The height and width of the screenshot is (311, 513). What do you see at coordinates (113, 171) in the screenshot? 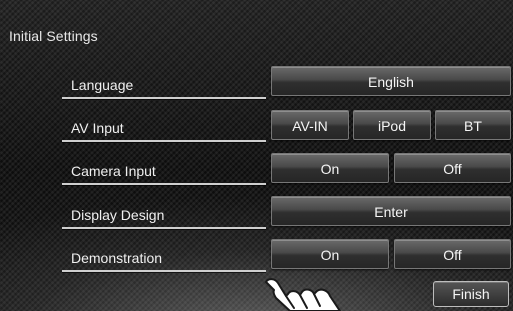
I see `camera-input-label: Camera Input` at bounding box center [113, 171].